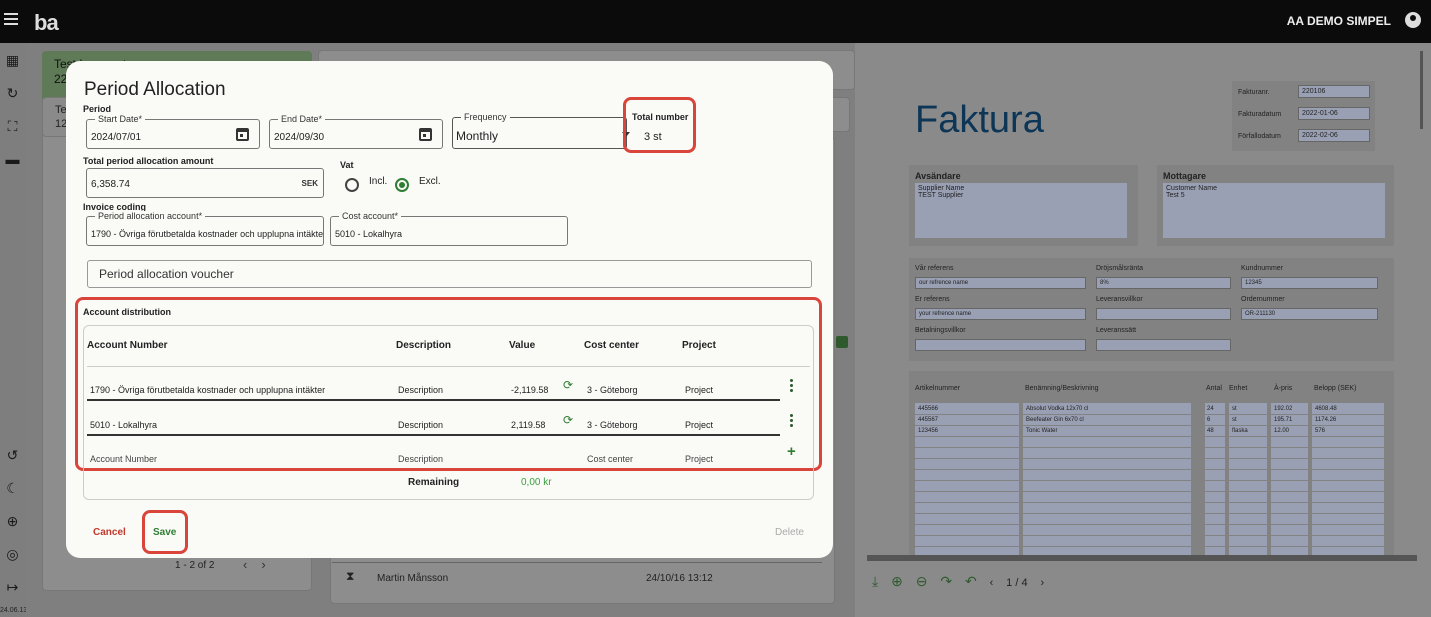 This screenshot has width=1431, height=617. What do you see at coordinates (1282, 431) in the screenshot?
I see `line-cell: 12.00` at bounding box center [1282, 431].